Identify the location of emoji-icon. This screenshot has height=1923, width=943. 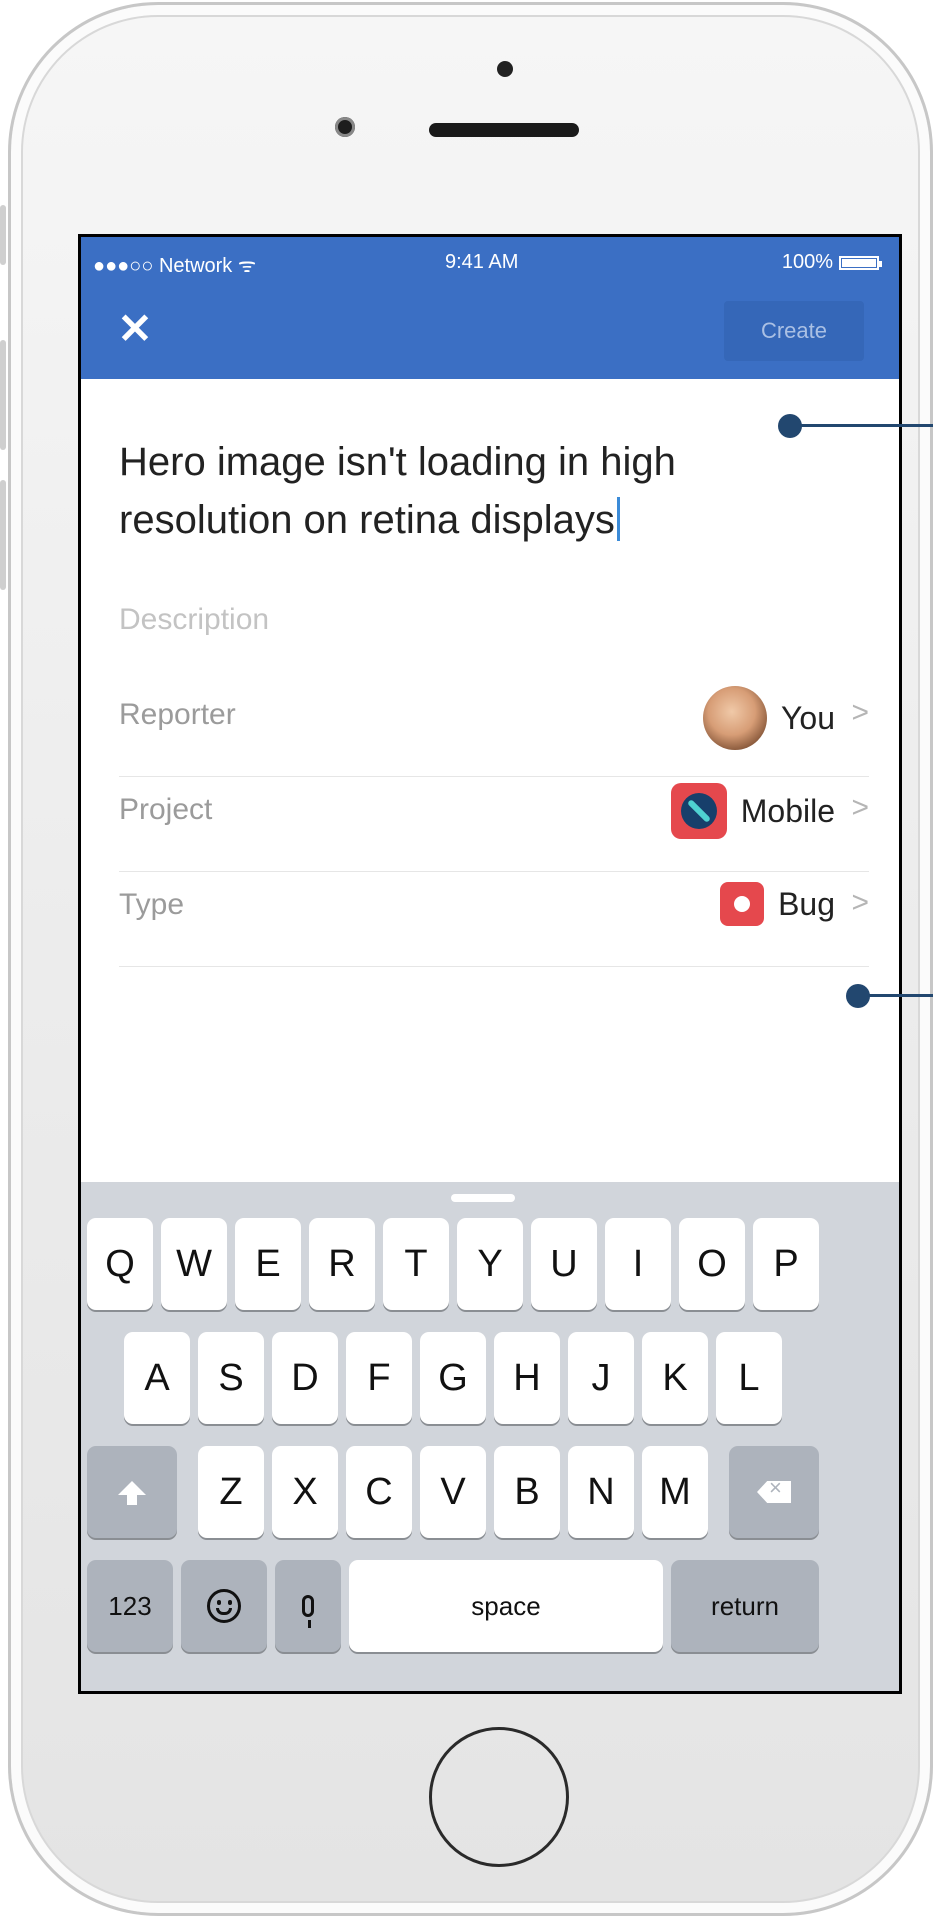
(224, 1606).